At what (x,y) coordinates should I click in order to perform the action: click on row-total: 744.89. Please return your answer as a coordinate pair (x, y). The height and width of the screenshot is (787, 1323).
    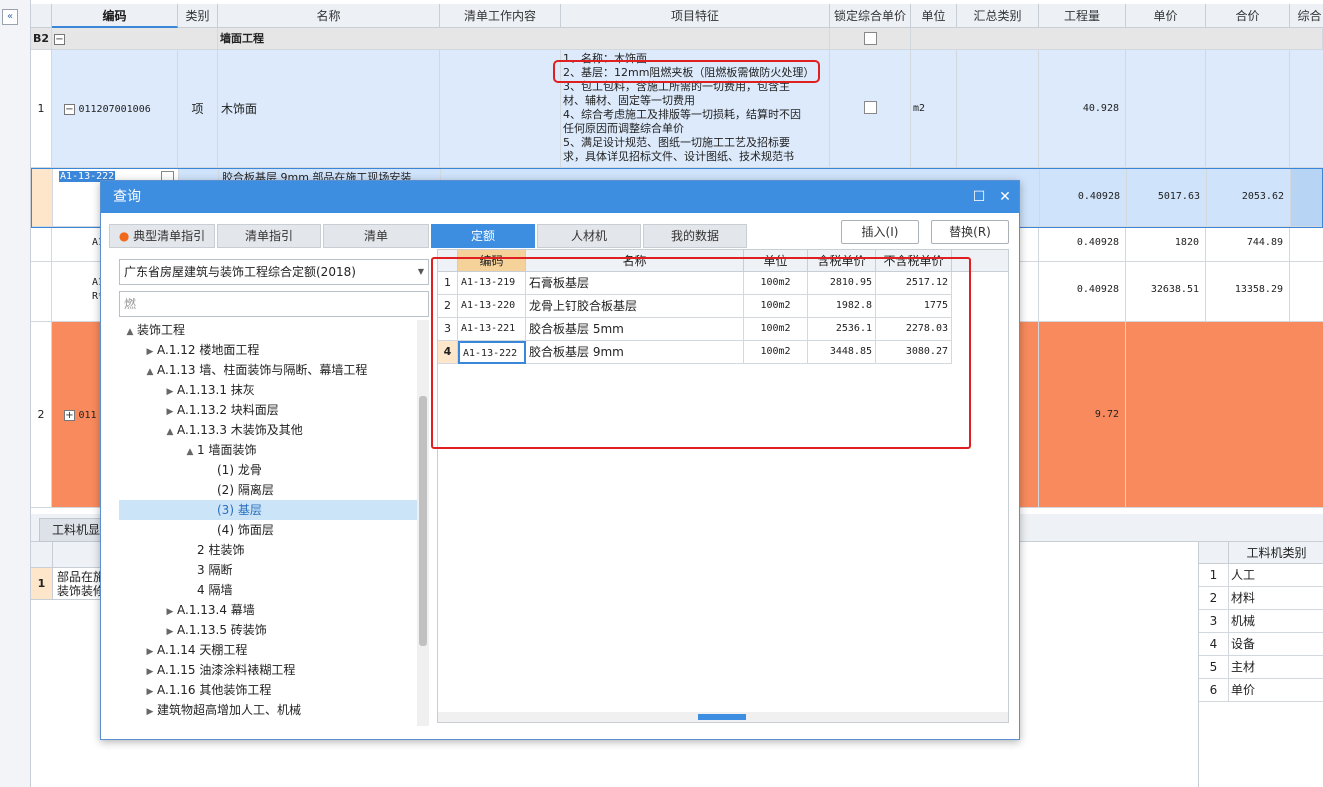
    Looking at the image, I should click on (1248, 245).